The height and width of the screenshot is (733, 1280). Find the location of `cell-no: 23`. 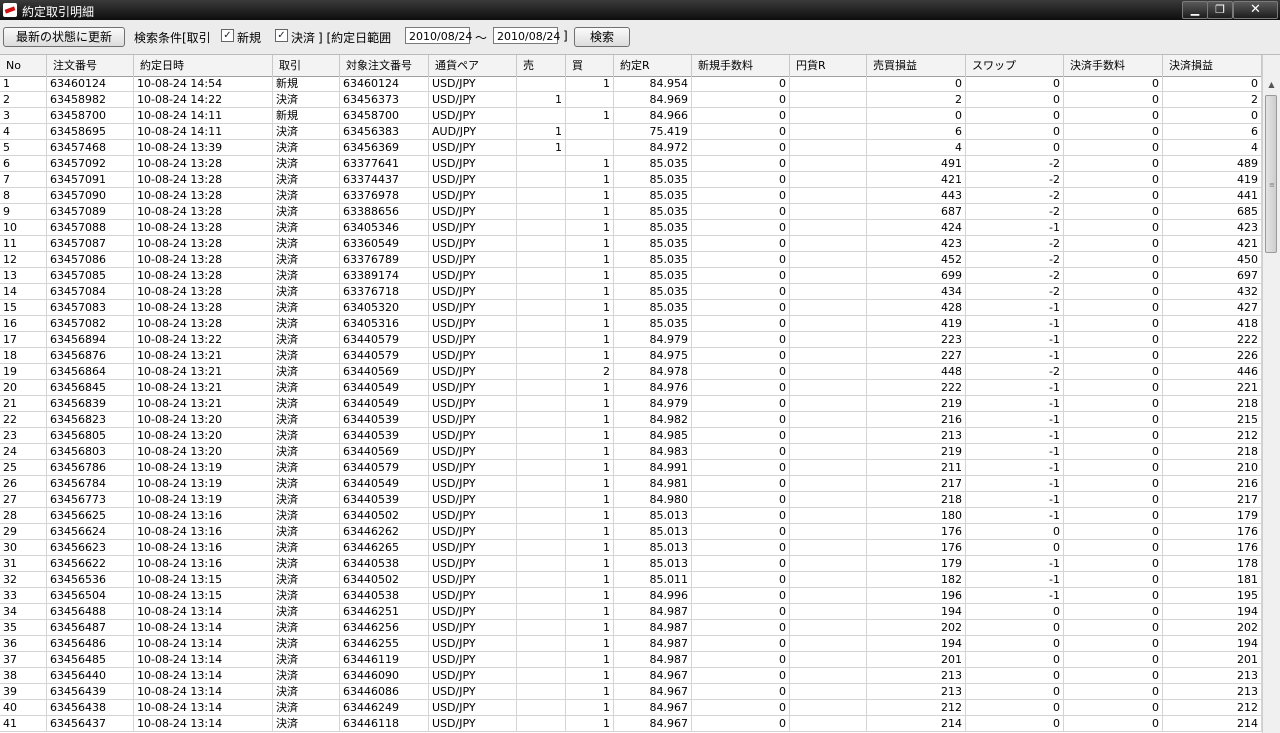

cell-no: 23 is located at coordinates (23, 436).